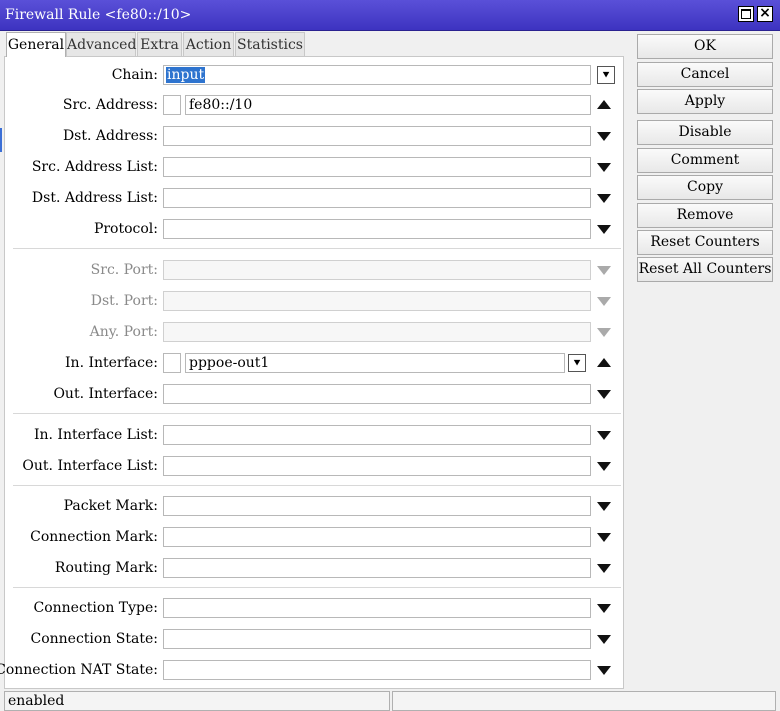 The image size is (780, 711). What do you see at coordinates (377, 670) in the screenshot?
I see `connection-nat-state-input` at bounding box center [377, 670].